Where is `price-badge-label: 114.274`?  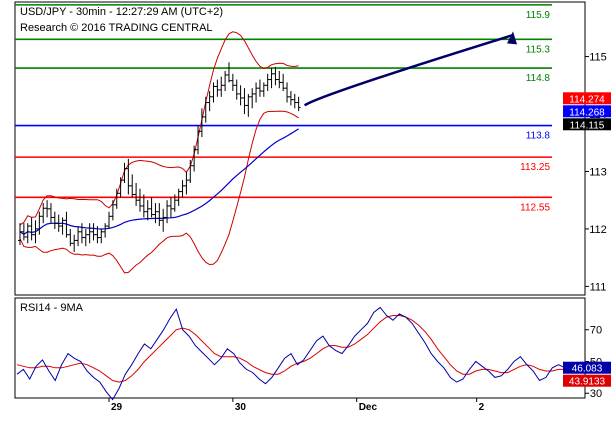 price-badge-label: 114.274 is located at coordinates (587, 99).